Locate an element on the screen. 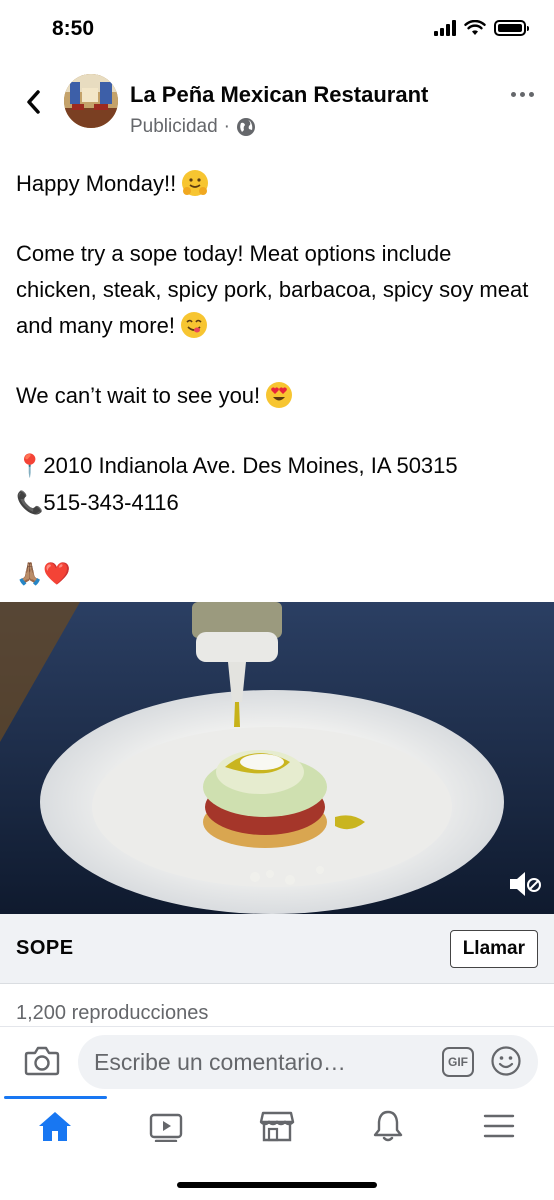 The height and width of the screenshot is (1200, 554). marketplace-icon is located at coordinates (277, 1126).